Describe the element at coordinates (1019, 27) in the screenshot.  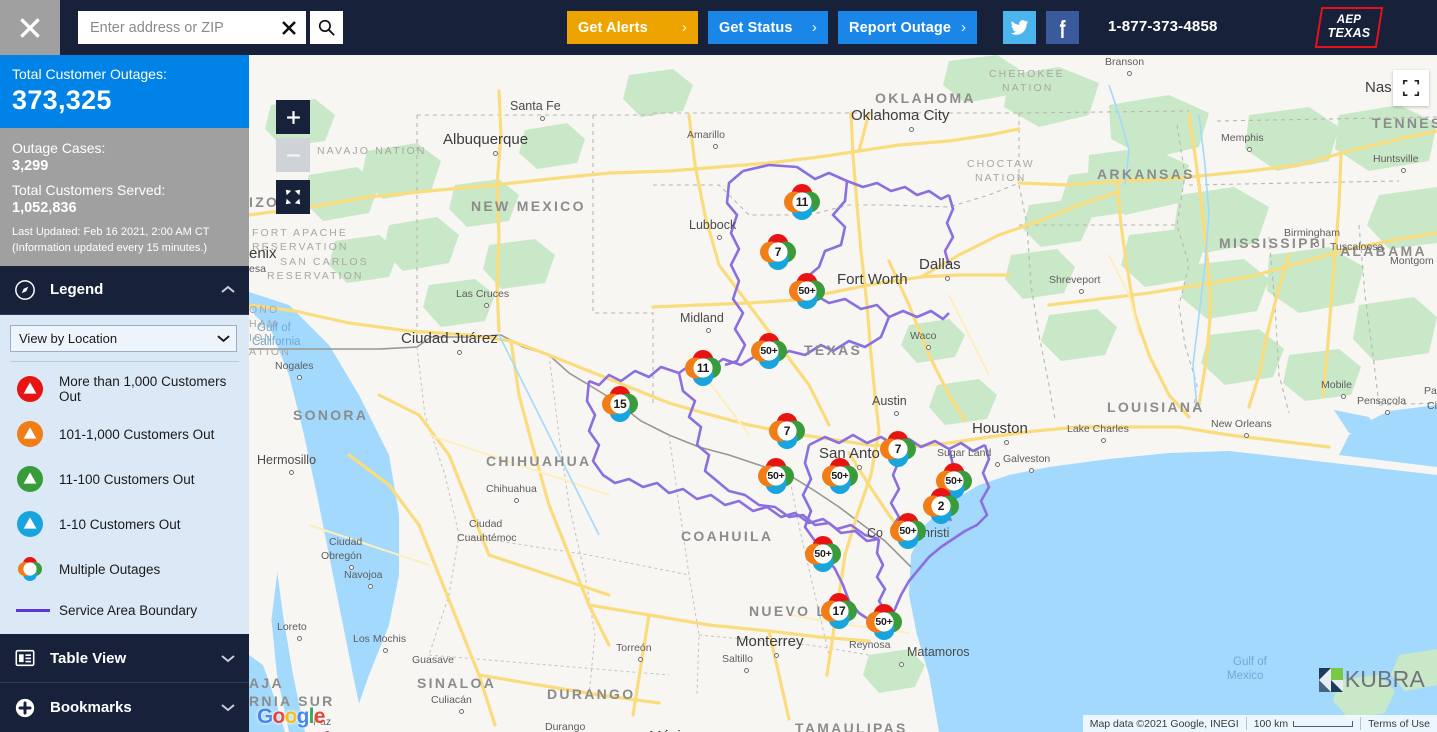
I see `twitter-link` at that location.